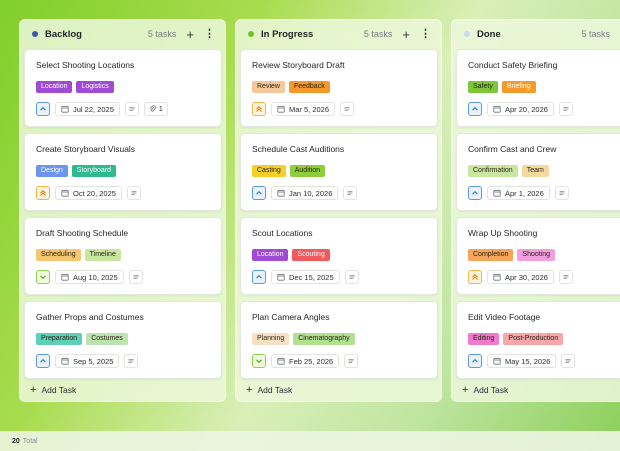 This screenshot has width=620, height=451. Describe the element at coordinates (298, 149) in the screenshot. I see `card-title: Schedule Cast Auditions` at that location.